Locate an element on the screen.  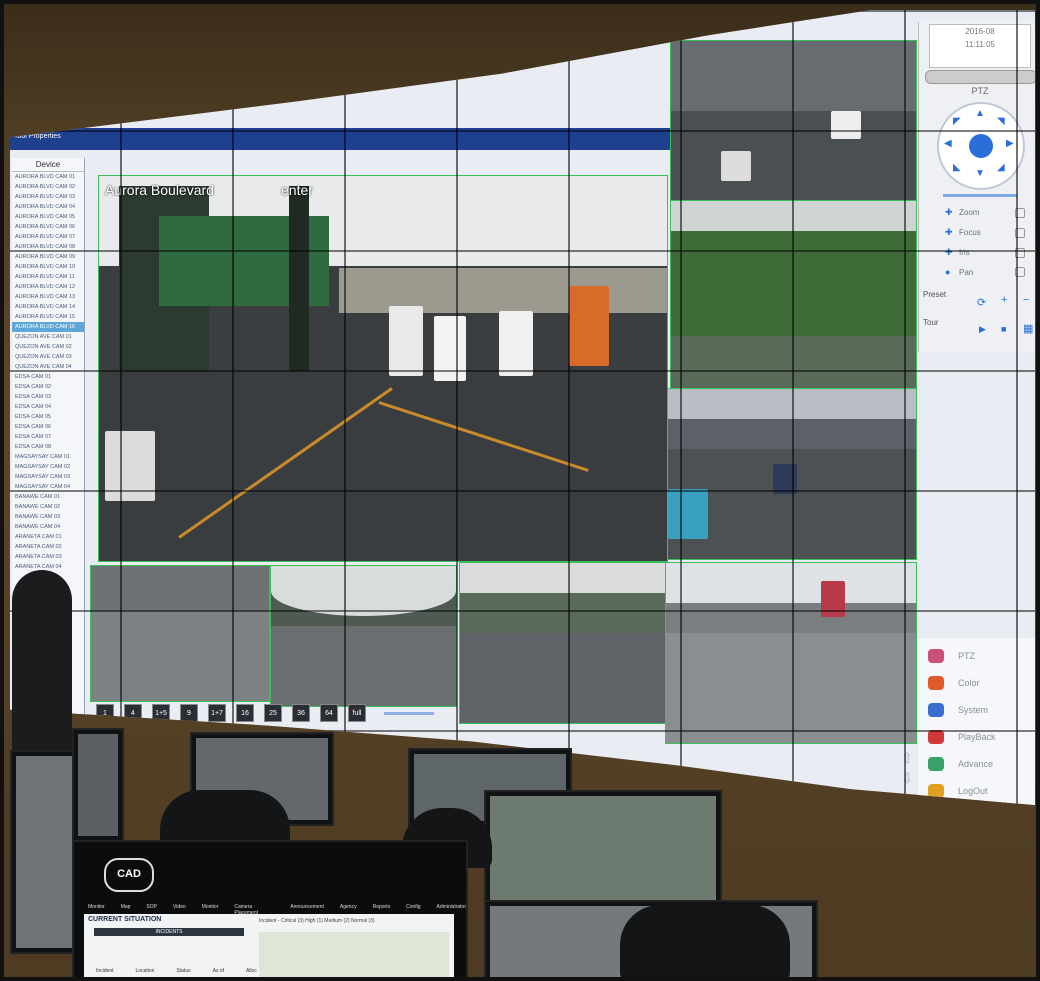
device-list-item: AURORA BLVD CAM 13 is located at coordinates (48, 297).